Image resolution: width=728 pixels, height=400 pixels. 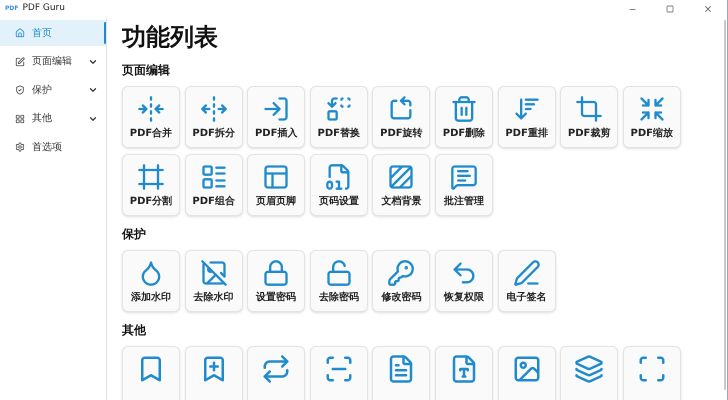 I want to click on tool-tile: PDF旋转, so click(x=401, y=117).